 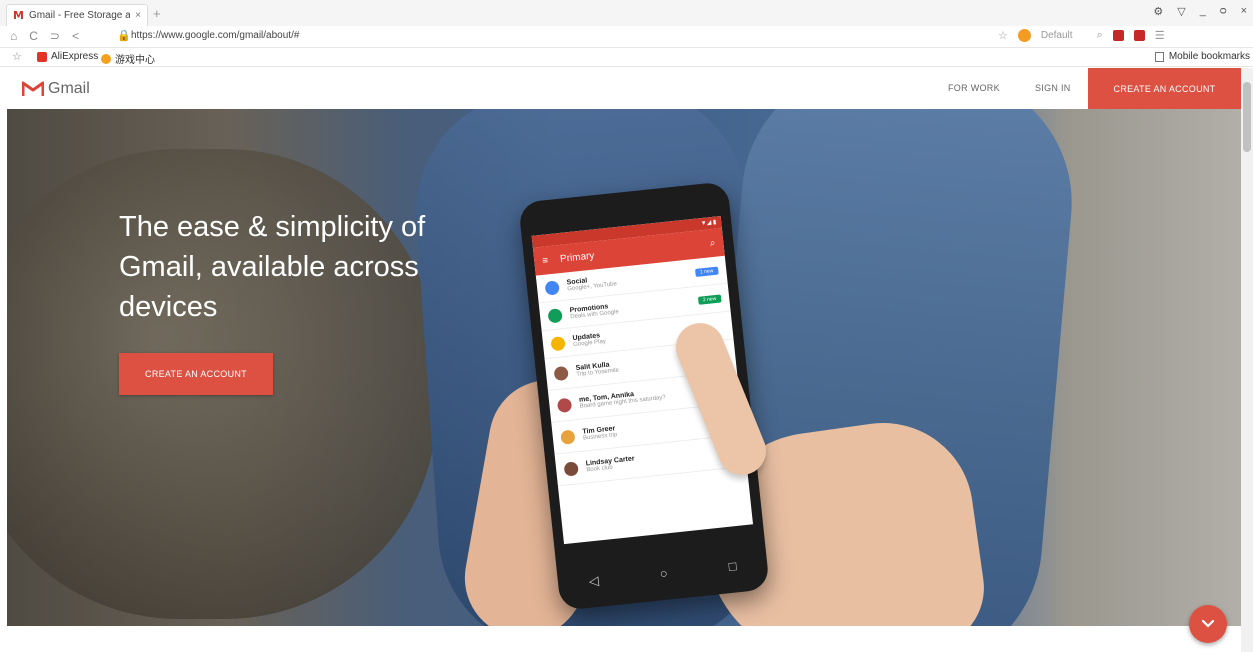 I want to click on gmail-logo: Gmail, so click(x=56, y=89).